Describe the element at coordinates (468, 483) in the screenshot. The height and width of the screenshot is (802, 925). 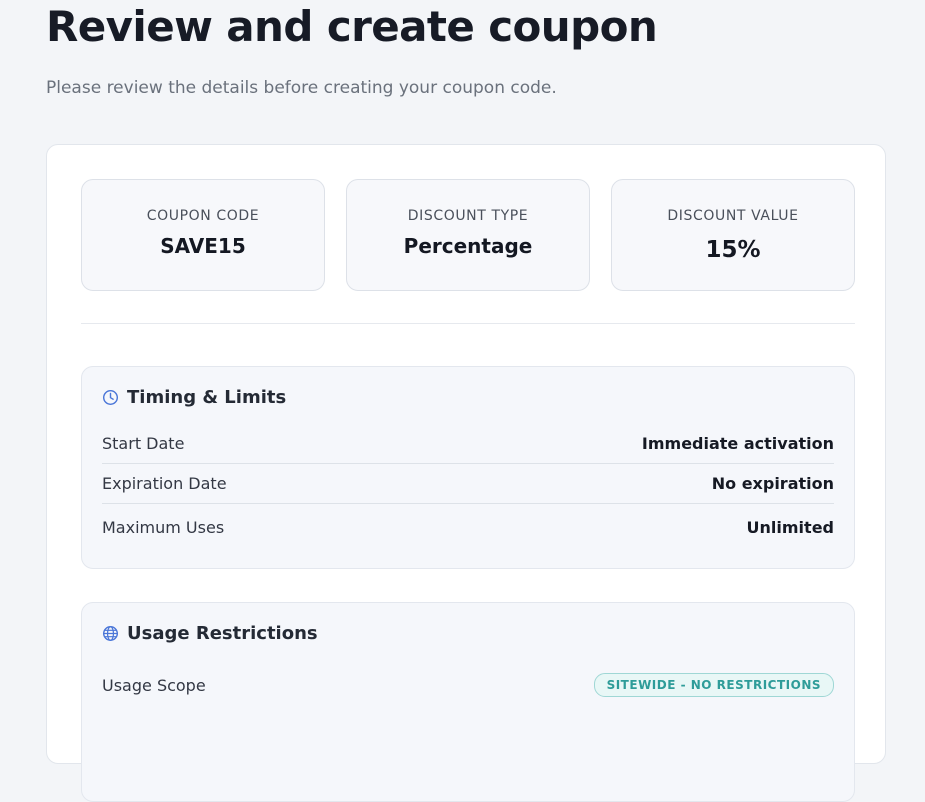
I see `expiration-date-row: Expiration Date No expiration` at that location.